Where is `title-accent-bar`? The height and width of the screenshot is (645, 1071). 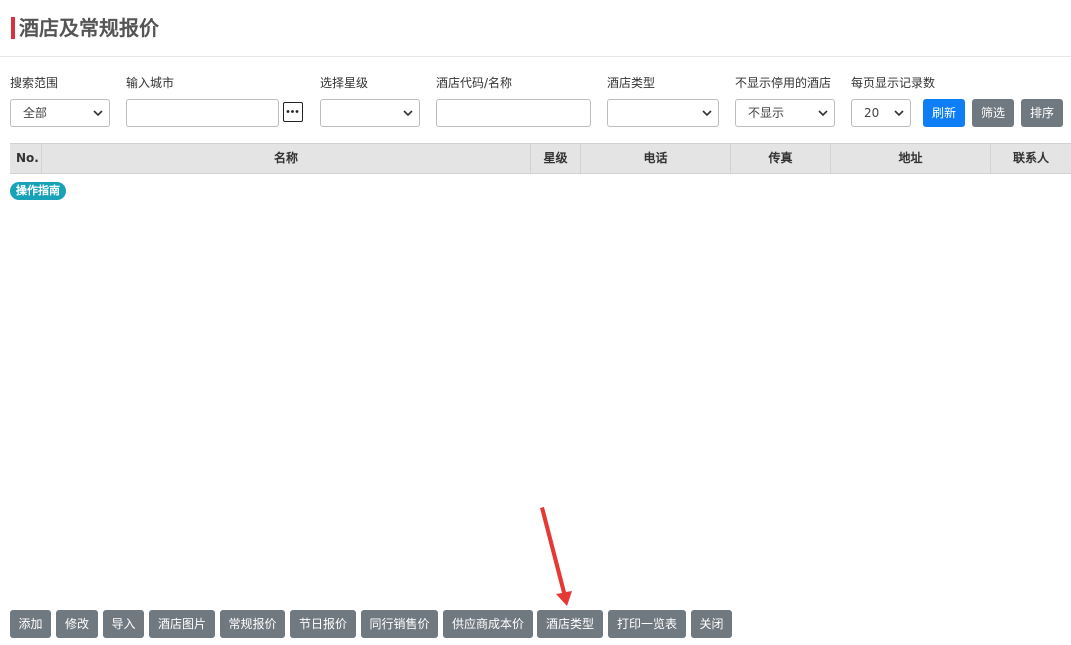
title-accent-bar is located at coordinates (13, 28).